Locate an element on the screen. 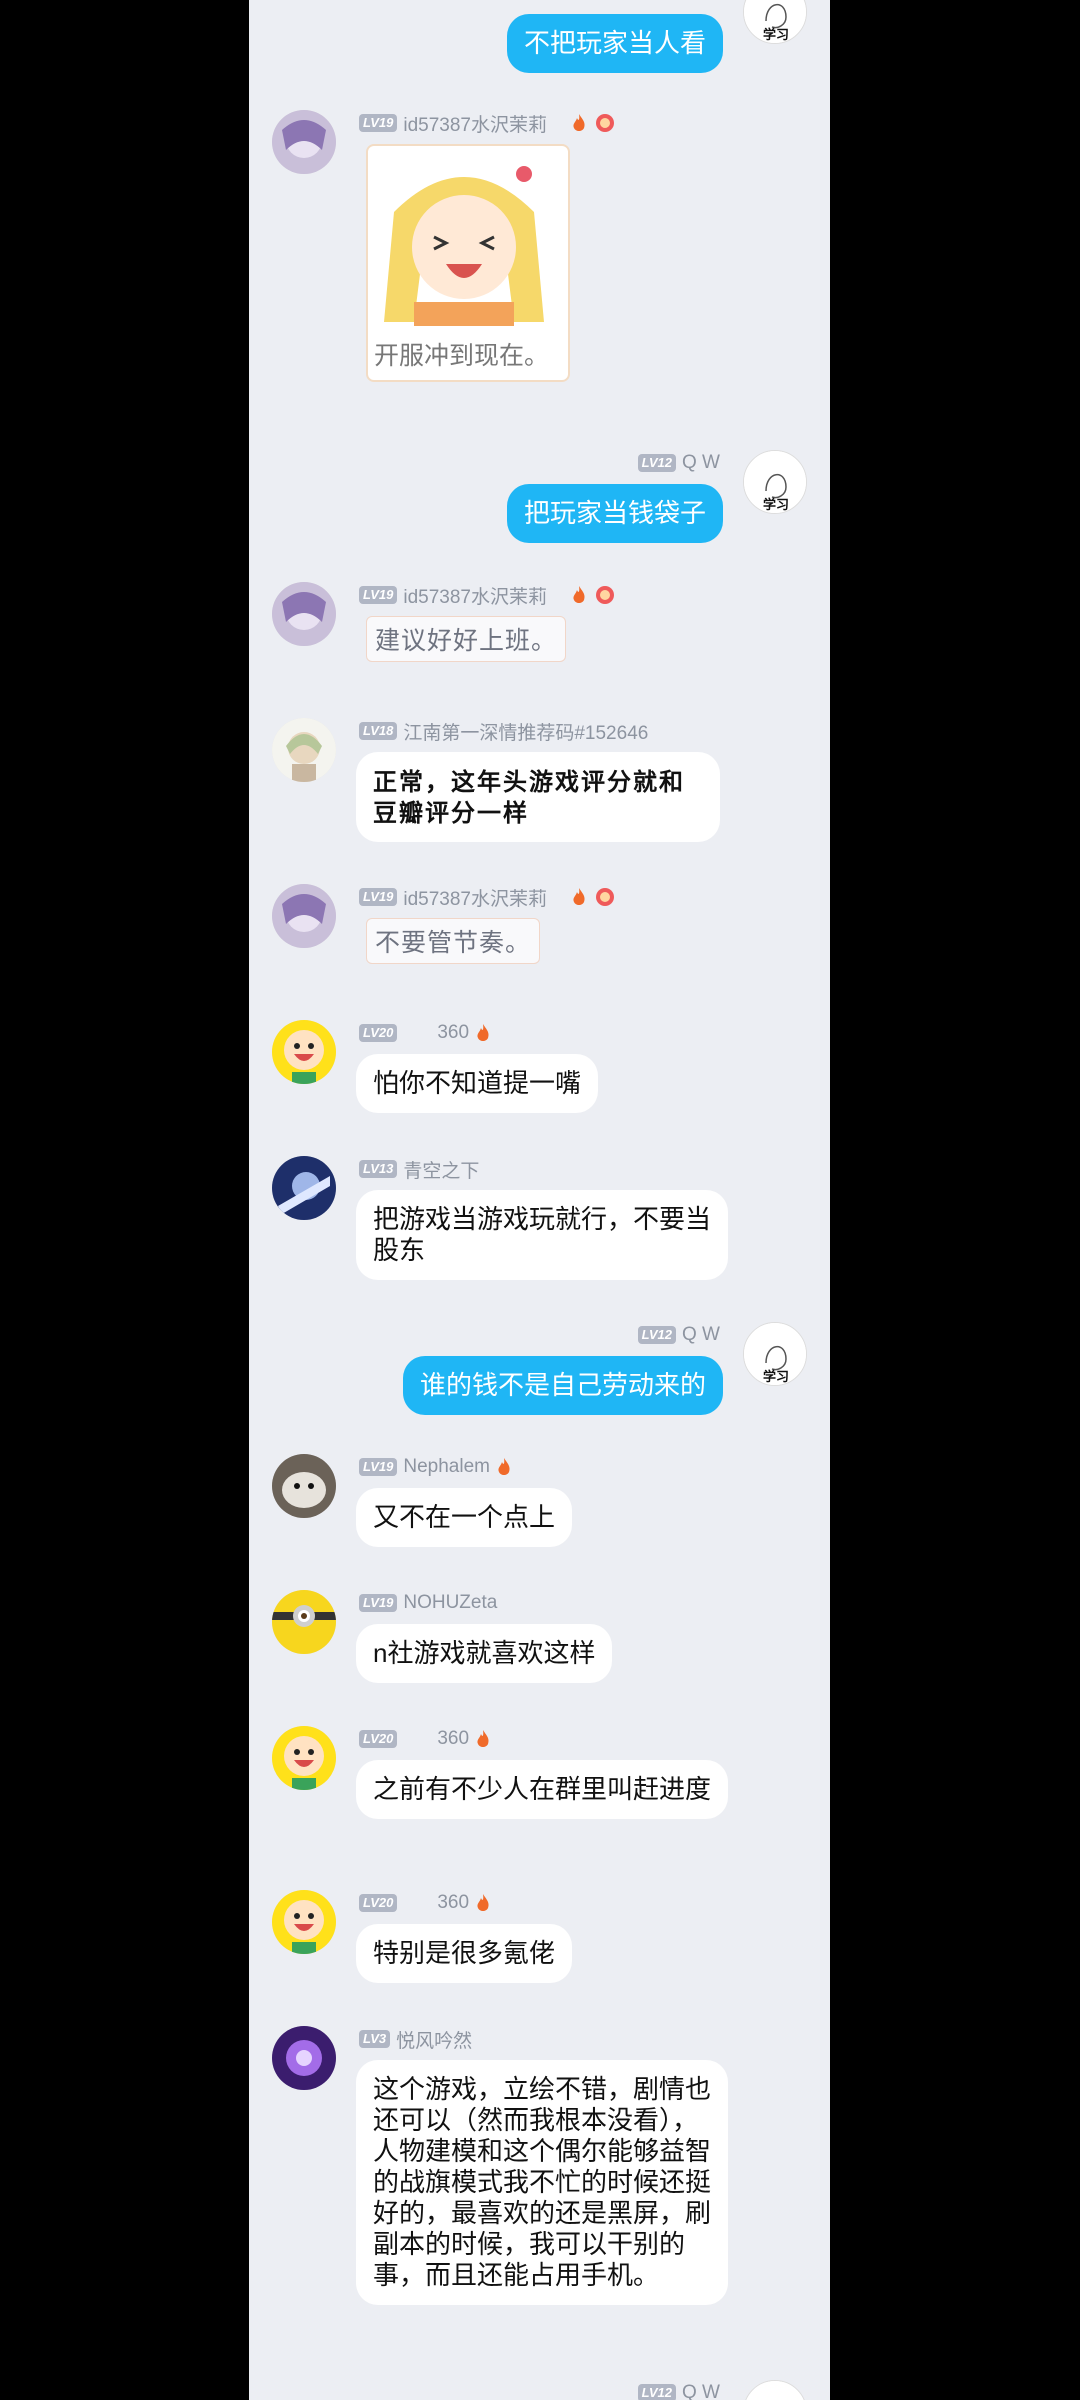 The height and width of the screenshot is (2400, 1080). message-bubble: 正常，这年头游戏评分就和豆瓣评分一样 is located at coordinates (538, 797).